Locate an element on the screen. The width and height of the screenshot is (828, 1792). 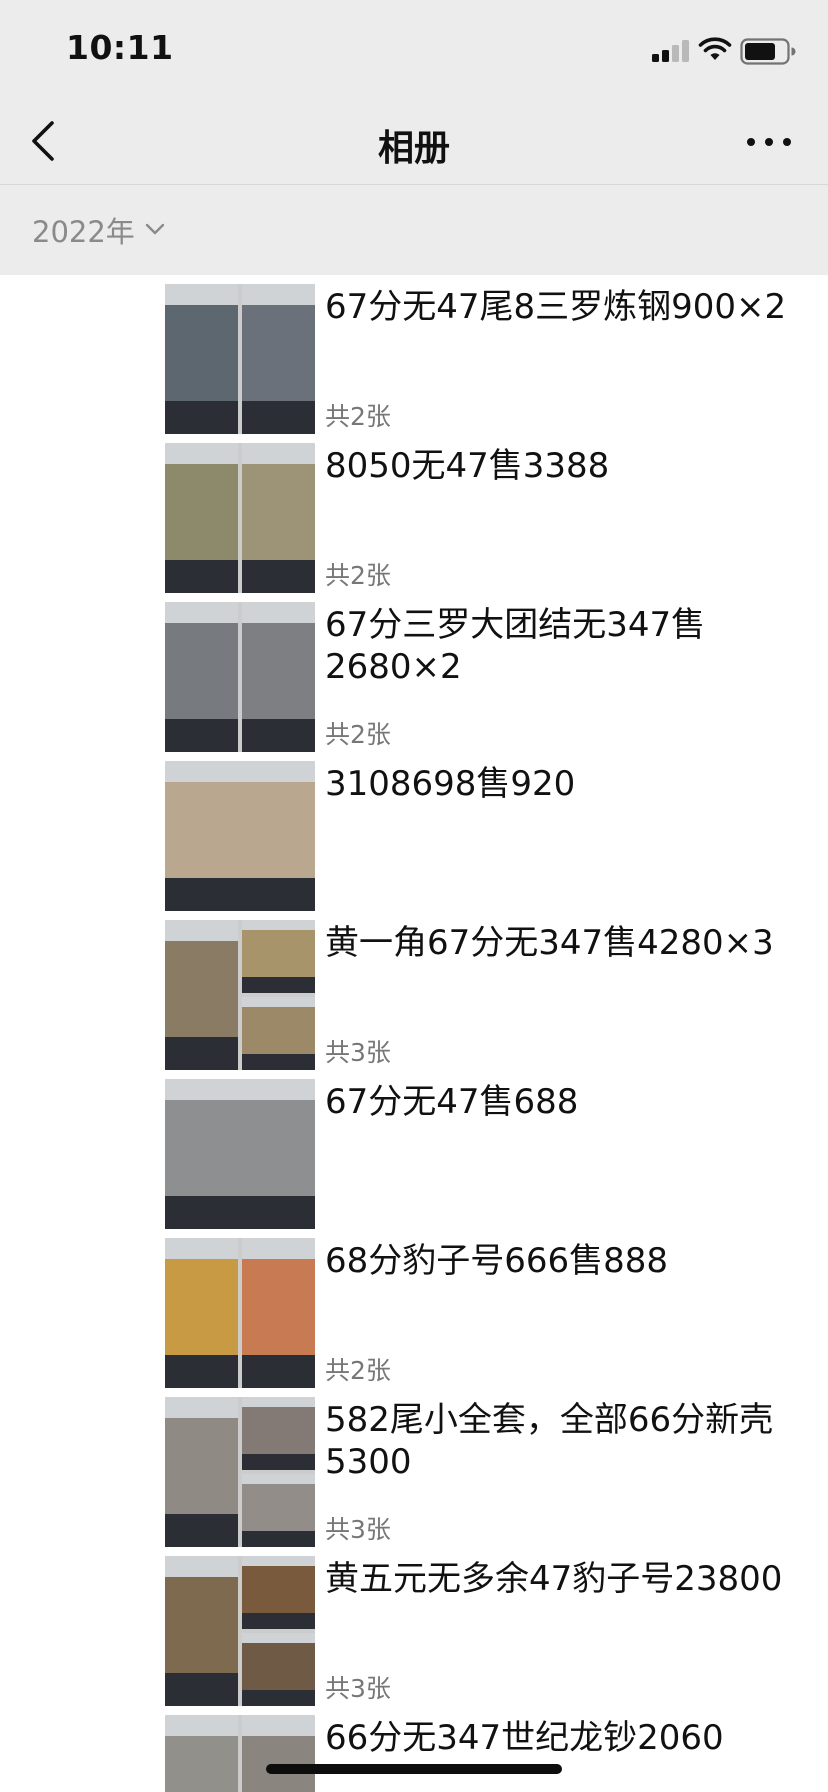
album-title: 67分无47尾8三罗炼钢900×2 is located at coordinates (556, 307).